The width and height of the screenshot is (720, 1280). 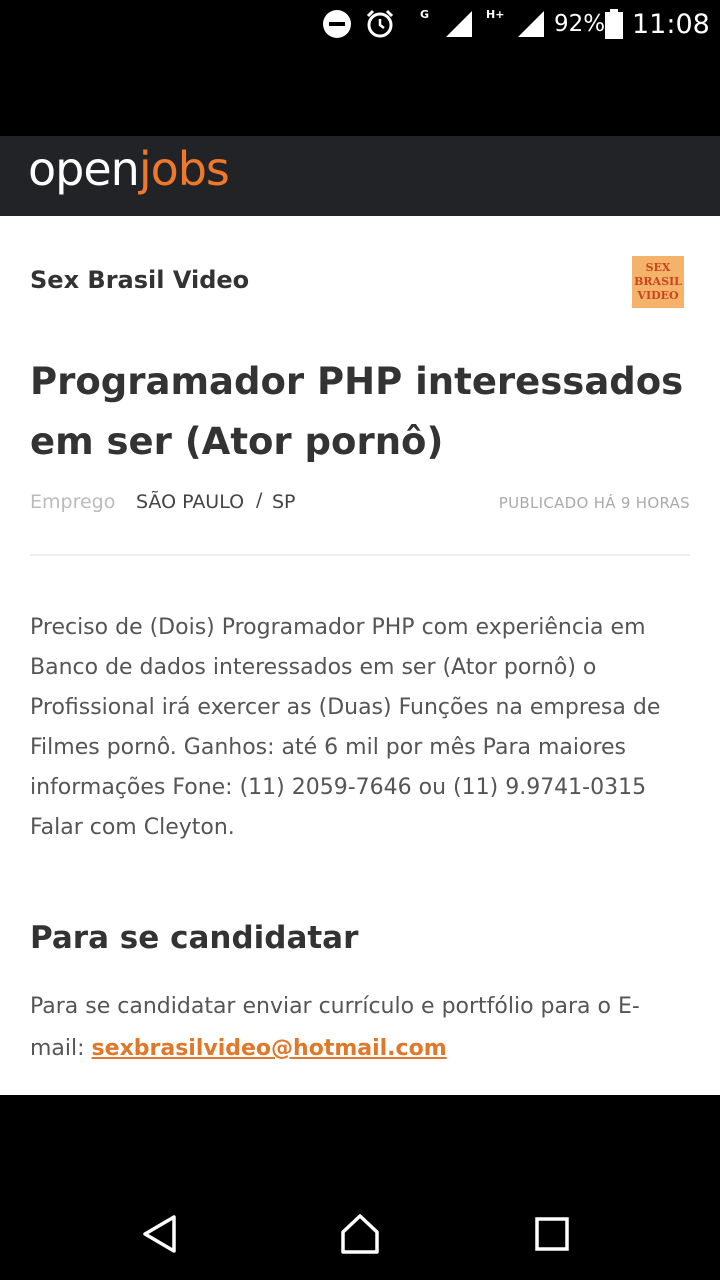 I want to click on logo-open: open, so click(x=84, y=169).